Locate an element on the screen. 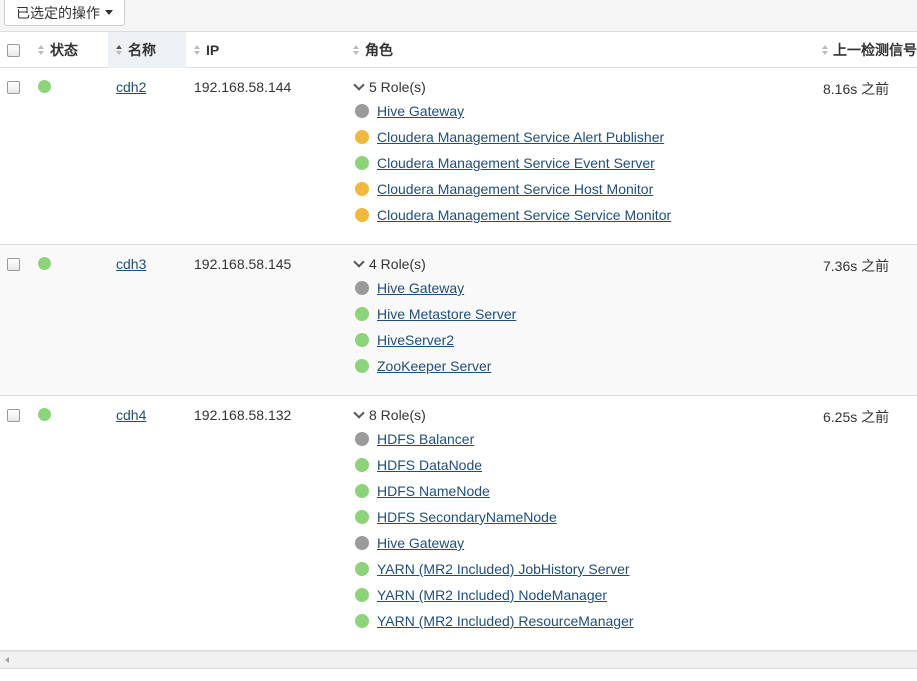 This screenshot has height=681, width=917. scroll-left-arrow-icon is located at coordinates (7, 660).